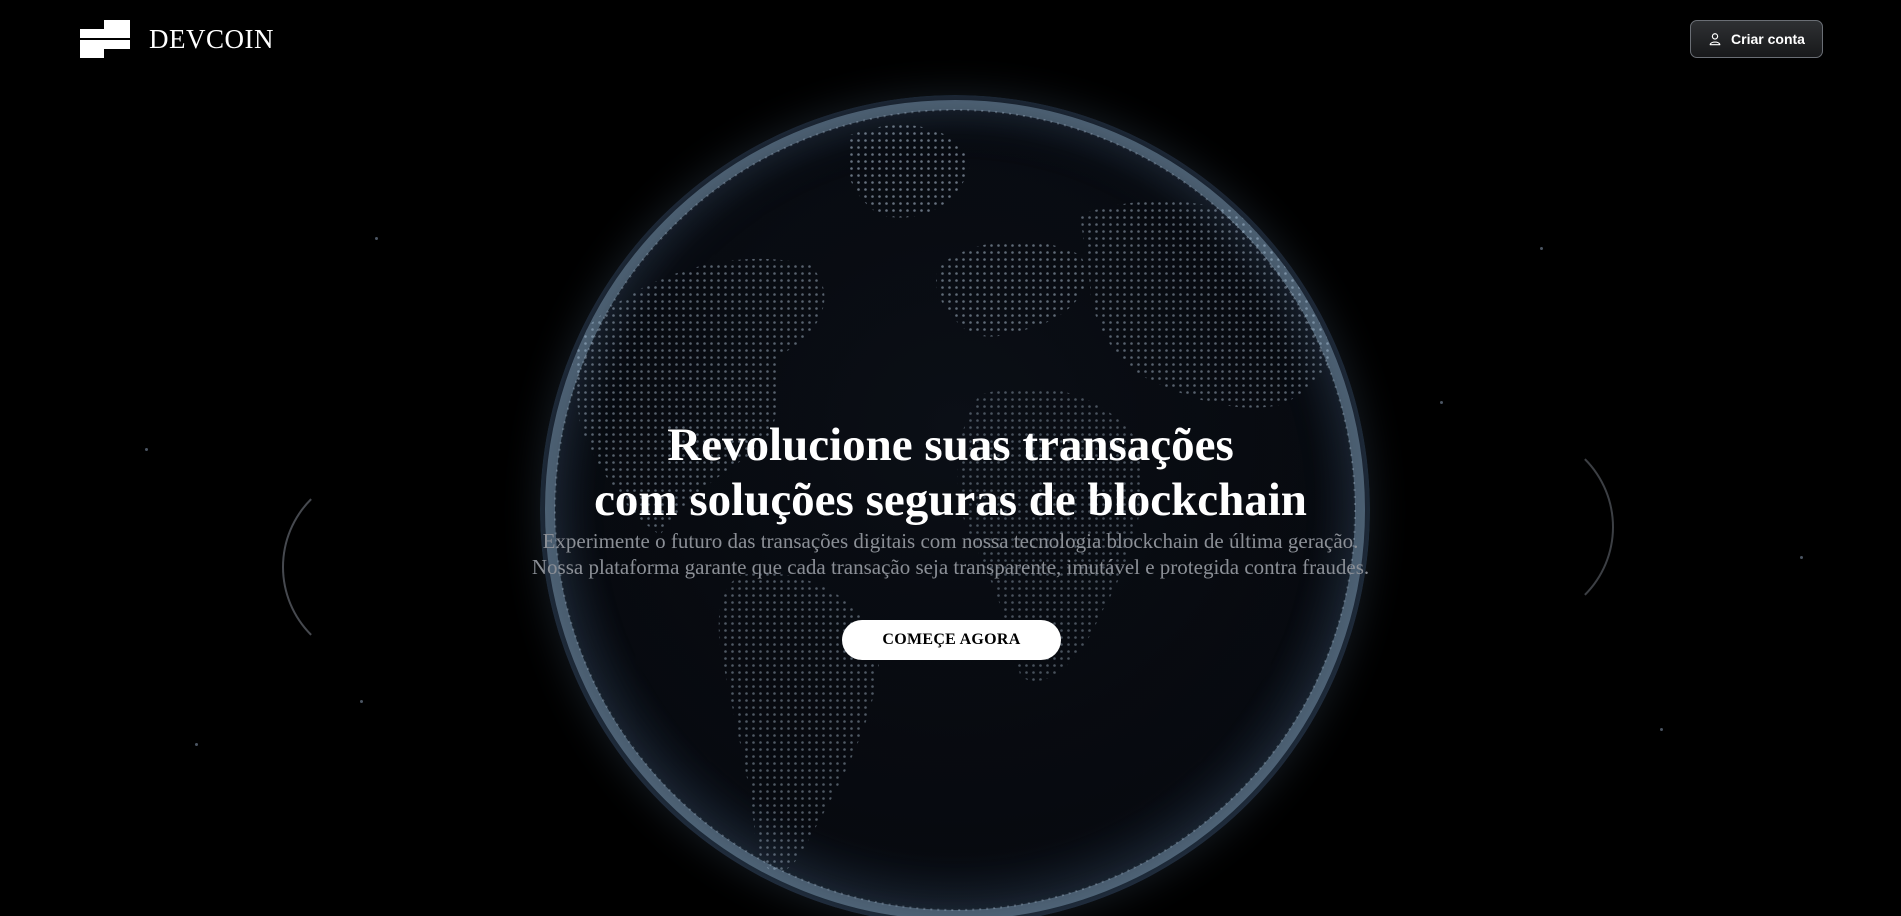 The height and width of the screenshot is (916, 1901). Describe the element at coordinates (799, 723) in the screenshot. I see `continent-south-america` at that location.